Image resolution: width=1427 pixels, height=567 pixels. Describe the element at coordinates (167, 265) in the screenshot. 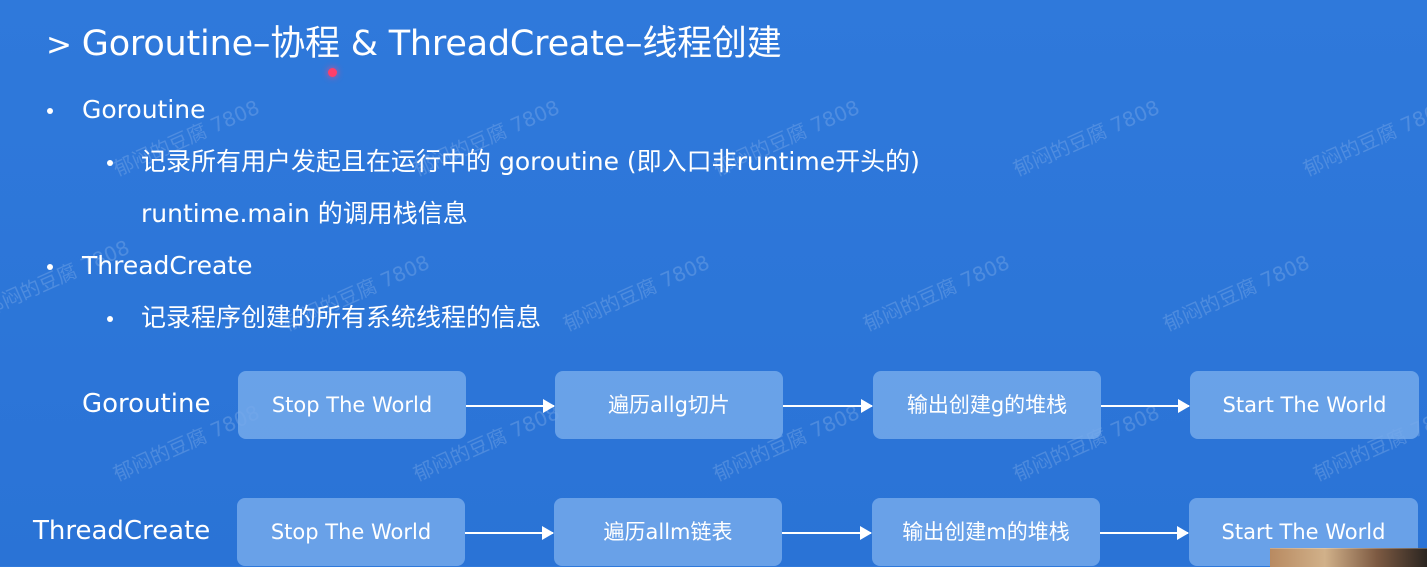

I see `bullet-label: ThreadCreate` at that location.